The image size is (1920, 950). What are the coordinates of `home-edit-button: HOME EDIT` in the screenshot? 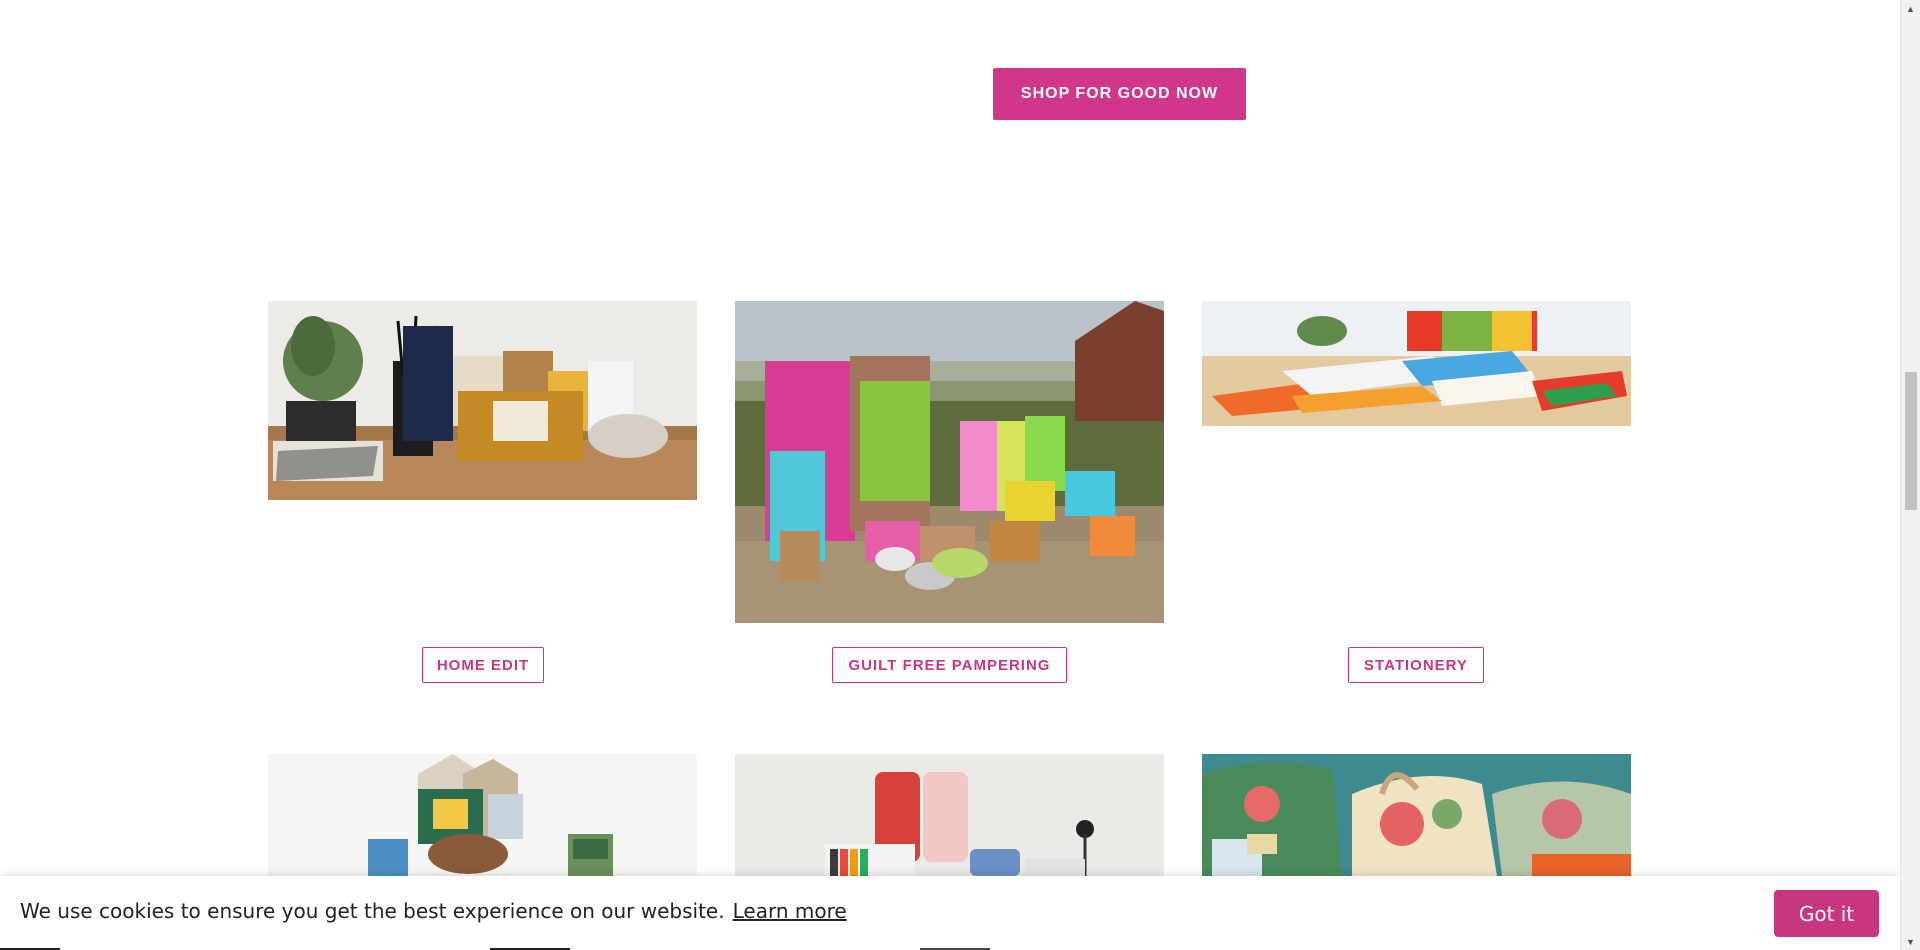 It's located at (483, 665).